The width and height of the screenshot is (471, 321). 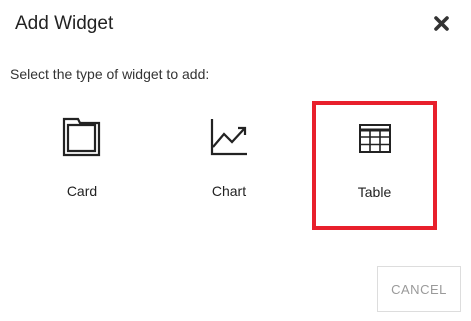 What do you see at coordinates (81, 137) in the screenshot?
I see `folder-icon` at bounding box center [81, 137].